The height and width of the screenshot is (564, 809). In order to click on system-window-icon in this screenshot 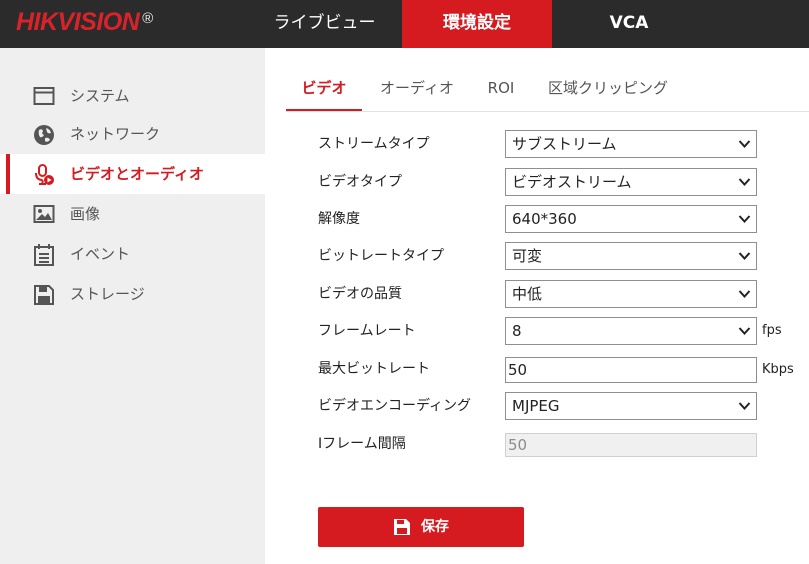, I will do `click(44, 96)`.